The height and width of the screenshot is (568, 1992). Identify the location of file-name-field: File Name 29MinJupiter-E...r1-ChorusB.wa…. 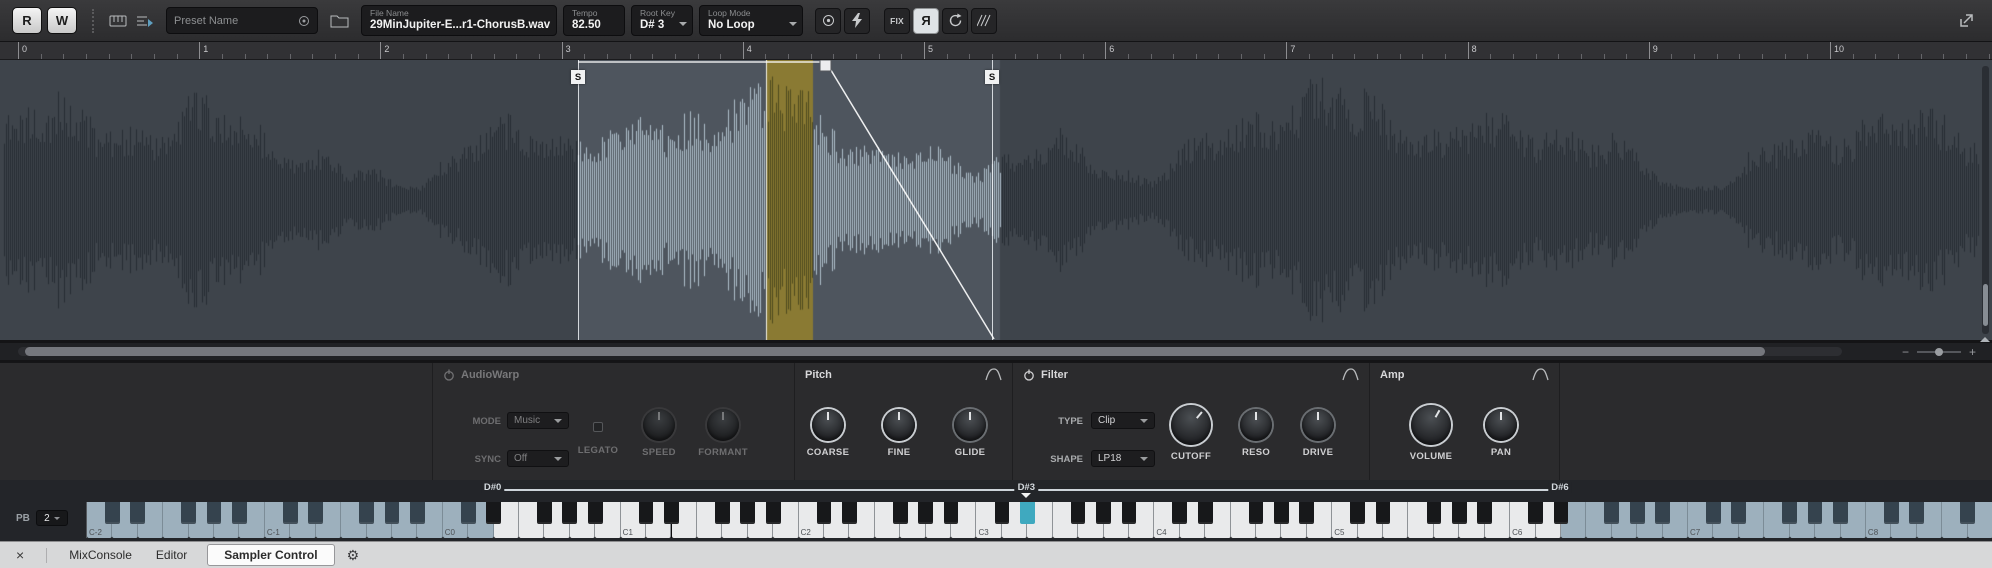
(459, 20).